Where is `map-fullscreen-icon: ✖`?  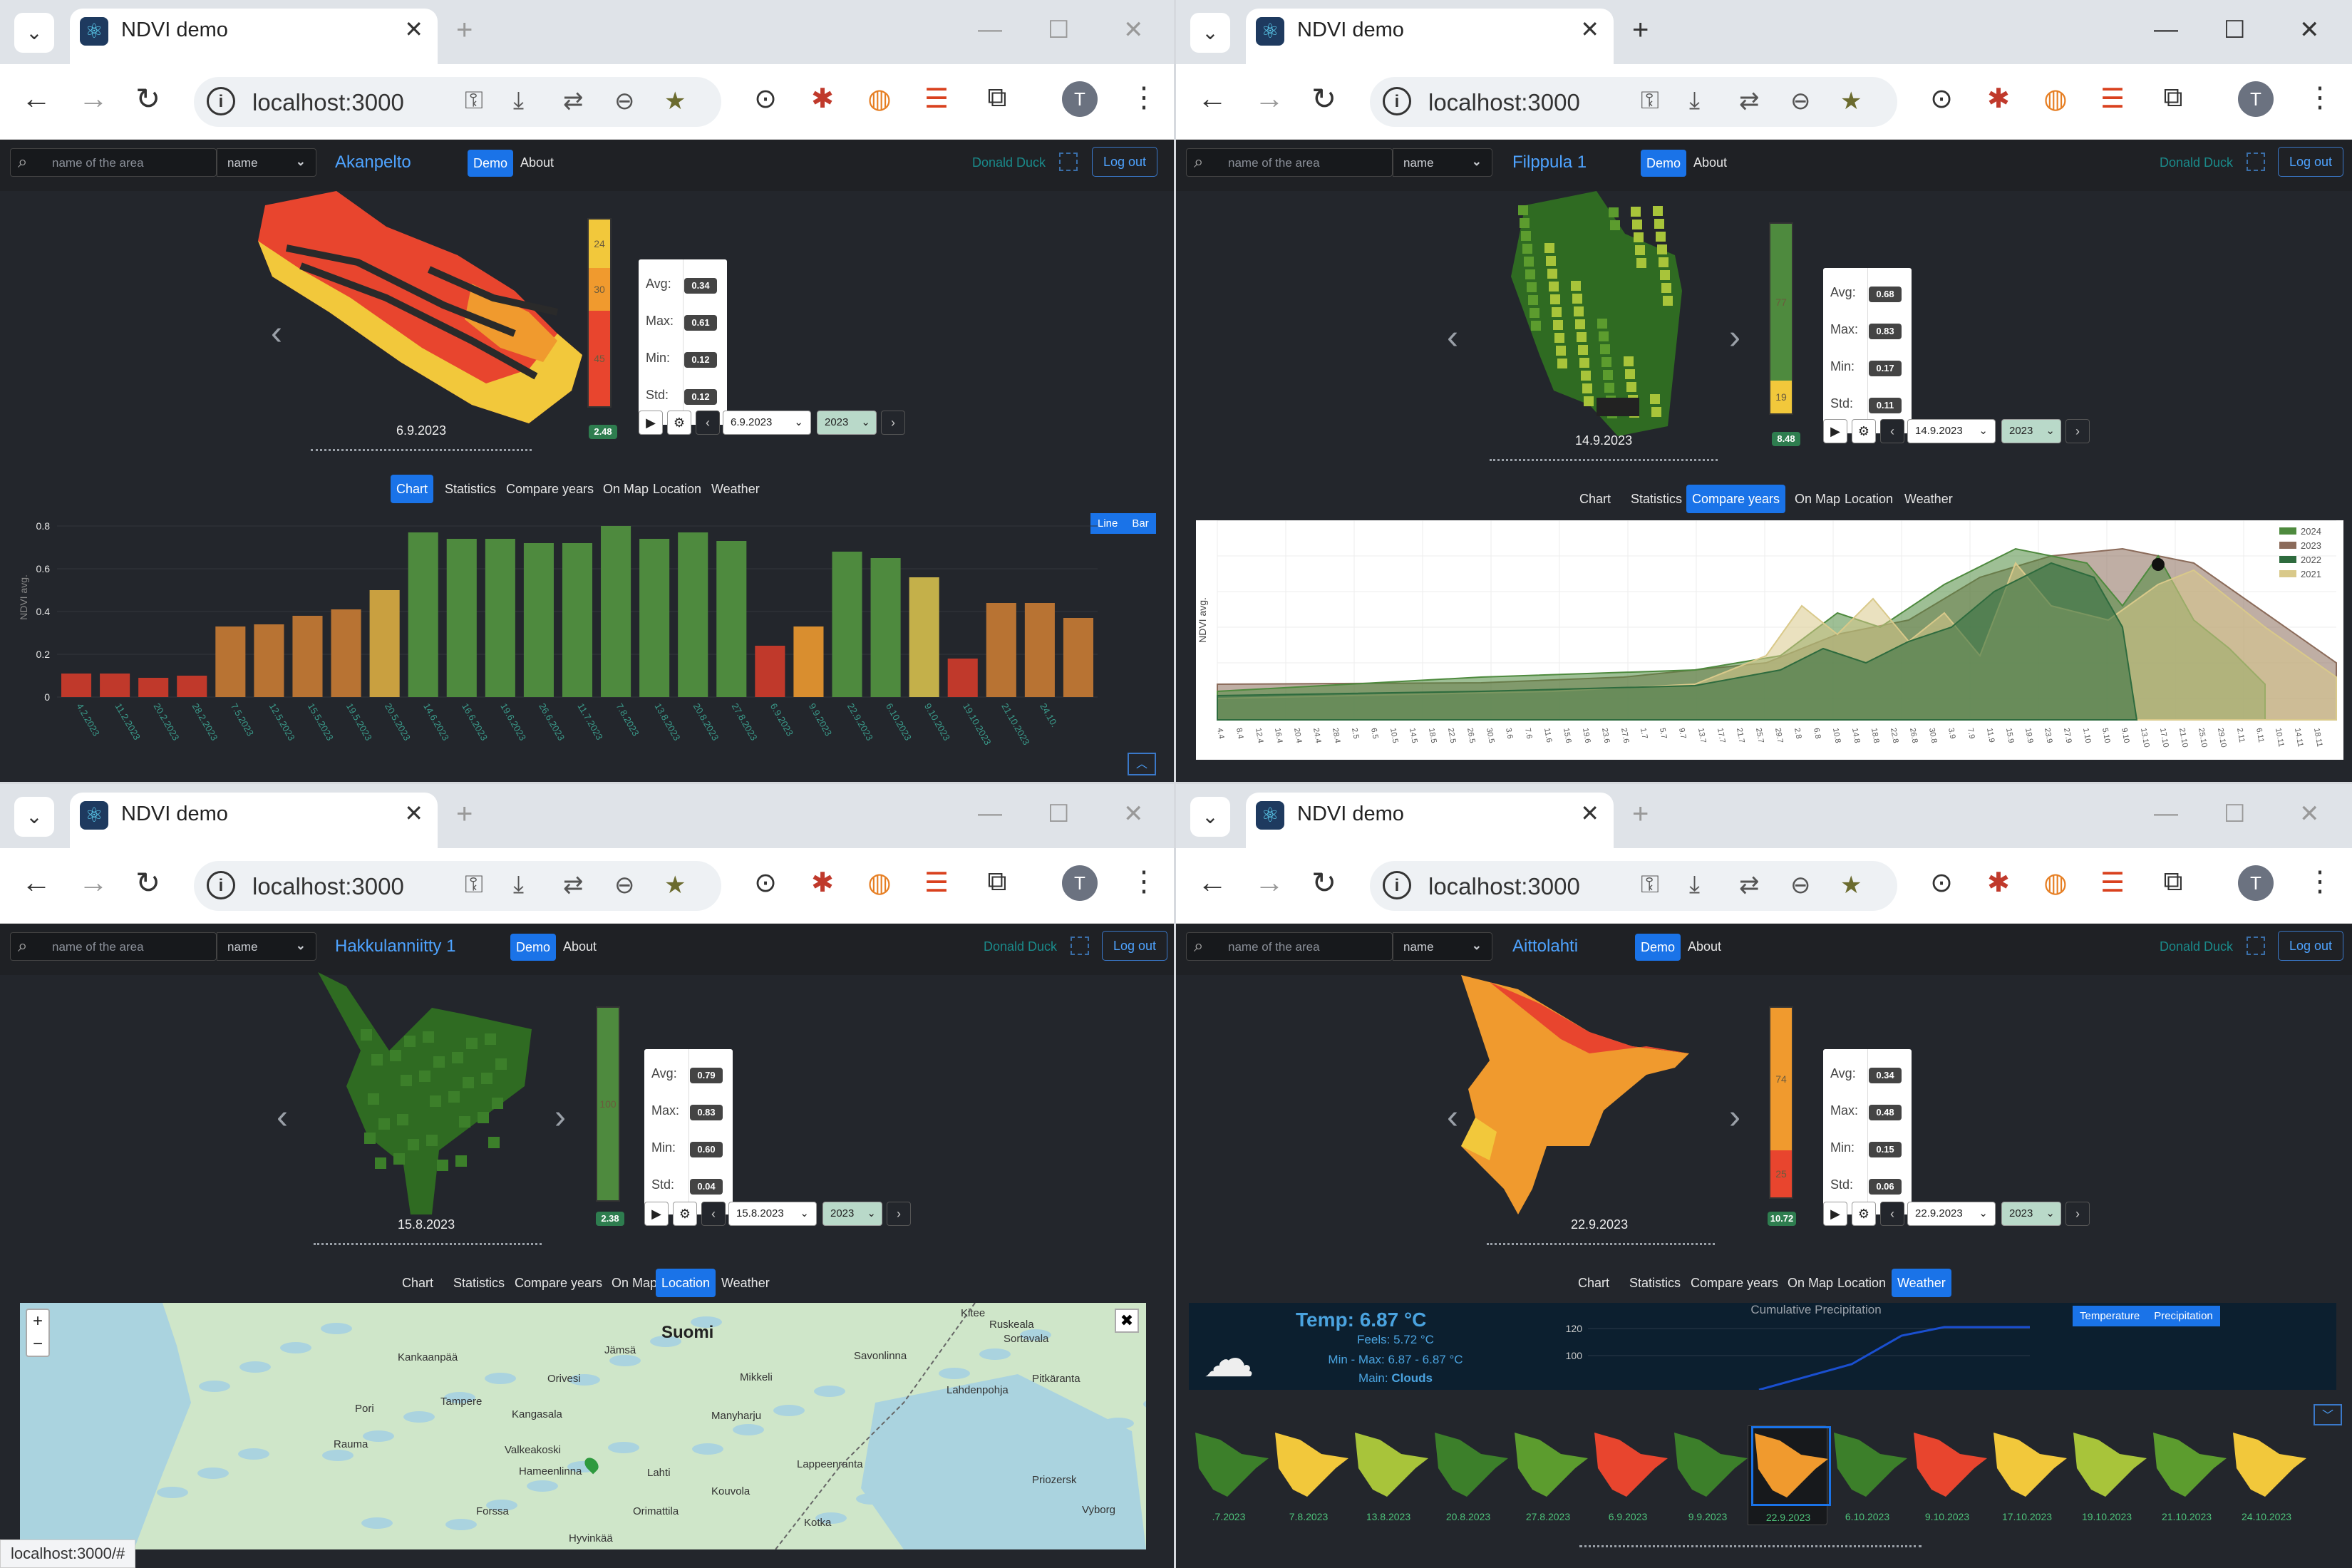 map-fullscreen-icon: ✖ is located at coordinates (1127, 1321).